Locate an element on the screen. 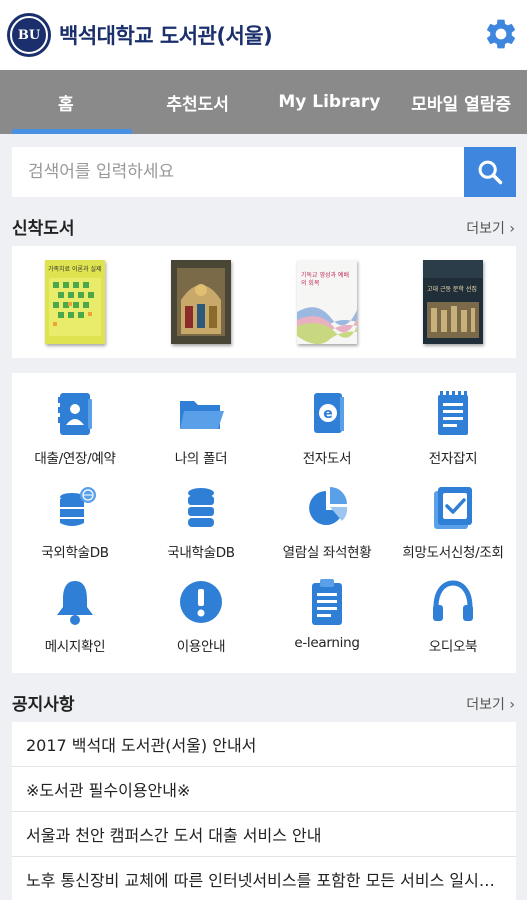 The height and width of the screenshot is (900, 527). menu-label: 메시지확인 is located at coordinates (75, 647).